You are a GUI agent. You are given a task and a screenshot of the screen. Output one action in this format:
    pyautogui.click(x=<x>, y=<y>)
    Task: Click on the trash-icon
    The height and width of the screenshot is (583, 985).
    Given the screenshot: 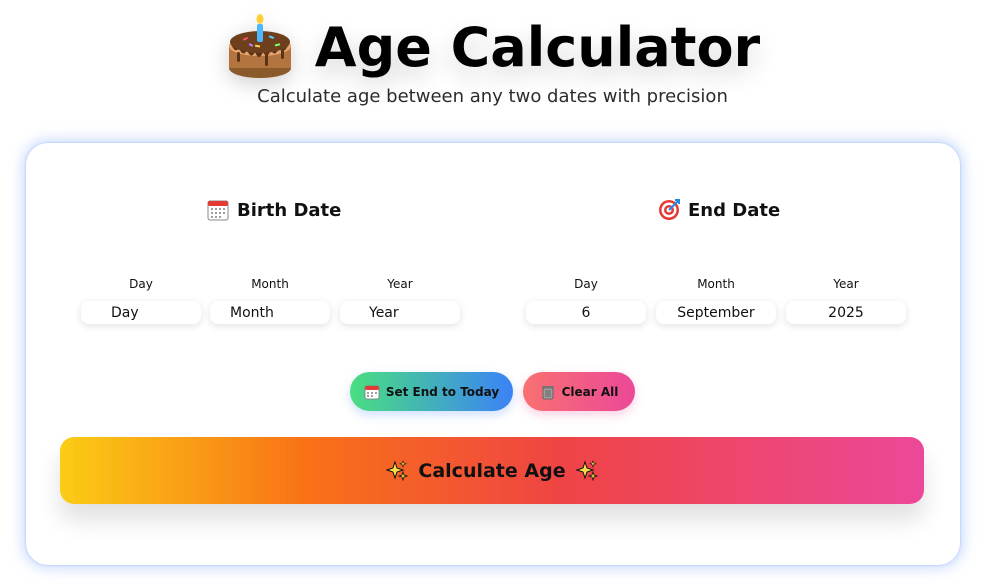 What is the action you would take?
    pyautogui.click(x=548, y=392)
    